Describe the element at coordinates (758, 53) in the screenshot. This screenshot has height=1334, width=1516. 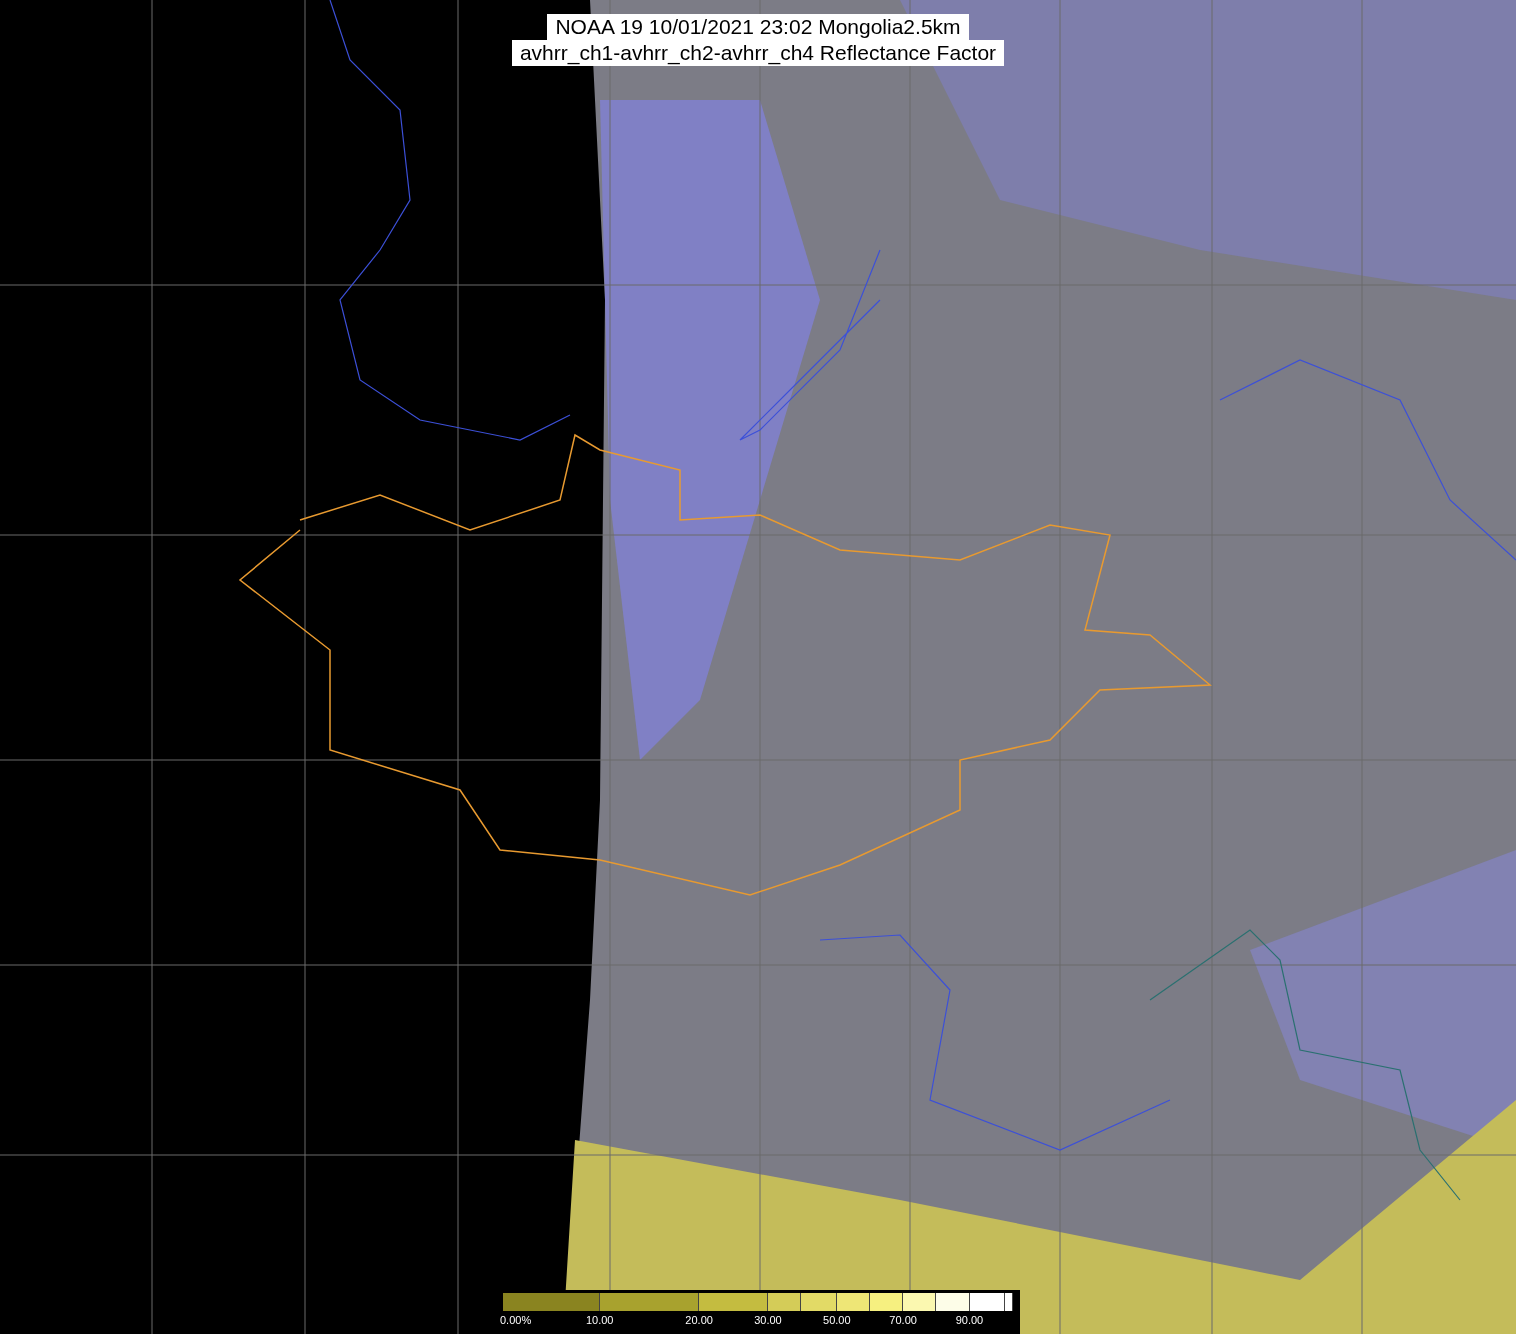
I see `map-title: avhrr_ch1-avhrr_ch2-avhrr_ch4 Reflectance Factor` at that location.